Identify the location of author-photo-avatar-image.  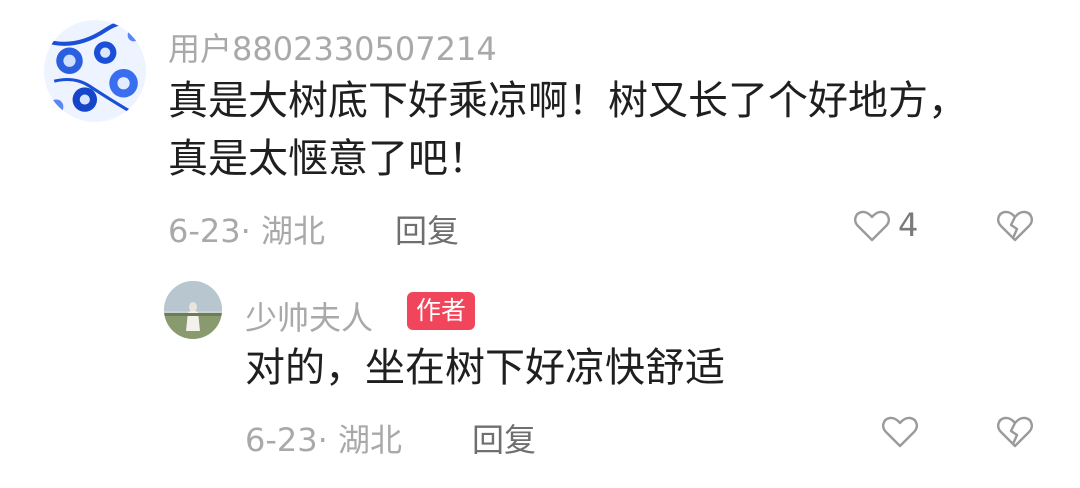
(193, 310).